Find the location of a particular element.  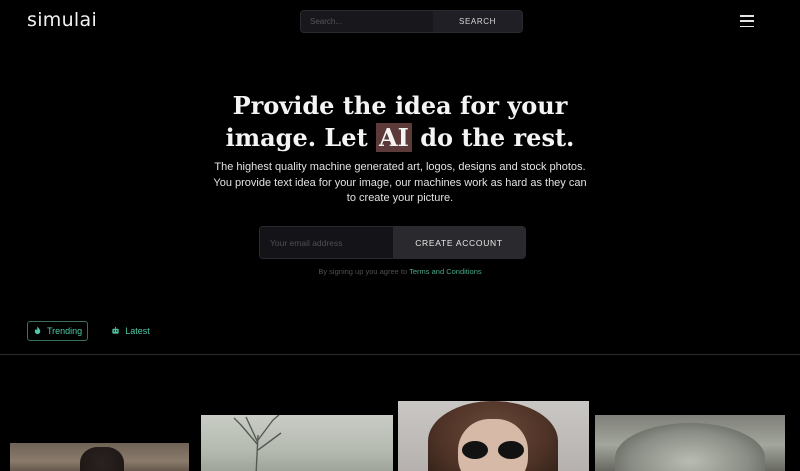

email-field is located at coordinates (326, 242).